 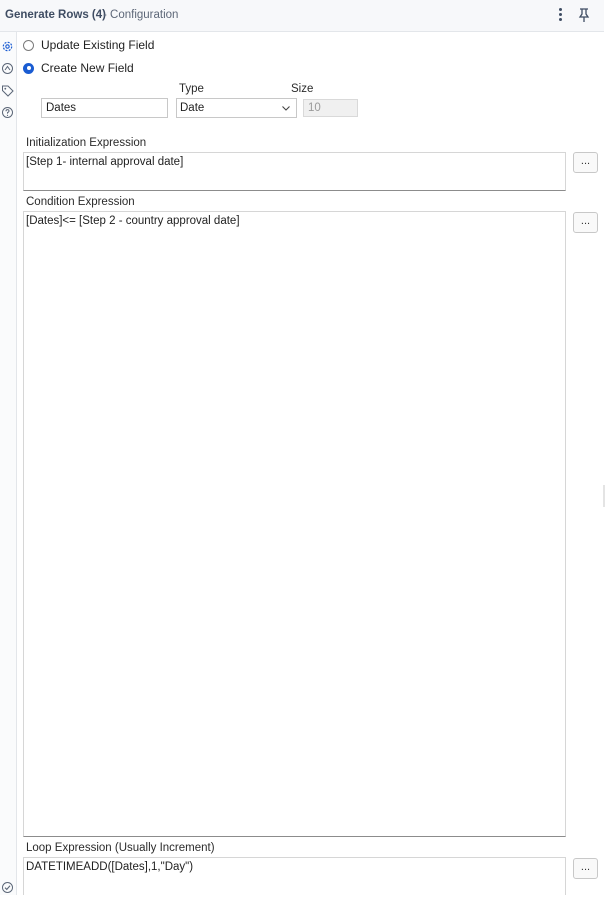 I want to click on init-expression-editor: [Step 1- internal approval date], so click(x=294, y=171).